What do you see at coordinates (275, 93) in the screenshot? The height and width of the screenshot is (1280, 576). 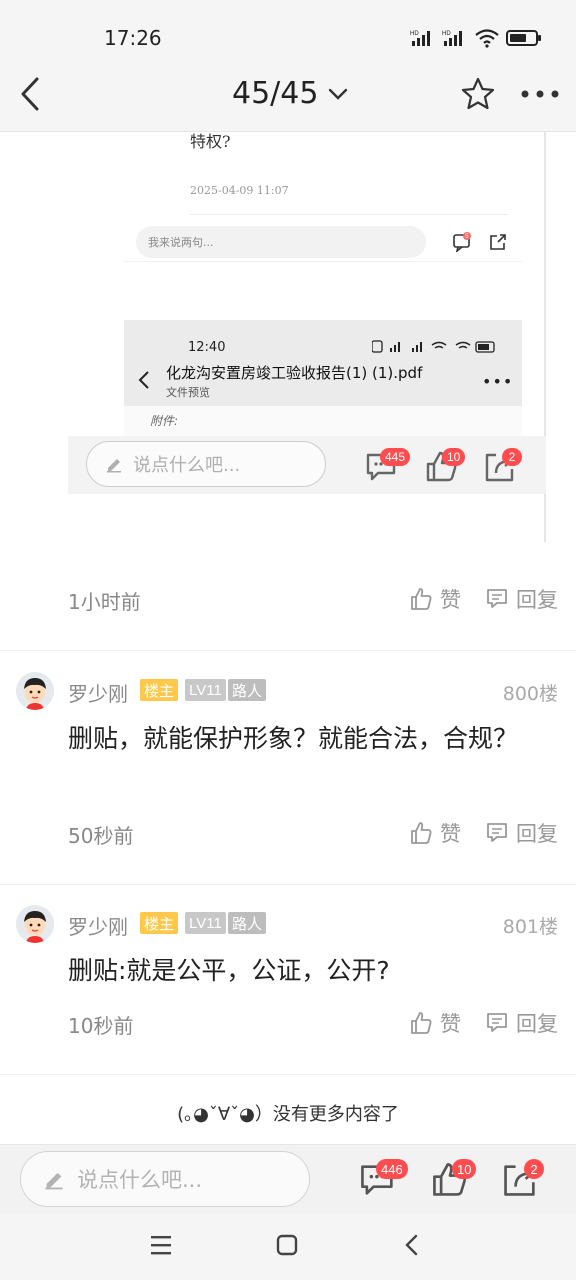 I see `page-indicator: 45/45` at bounding box center [275, 93].